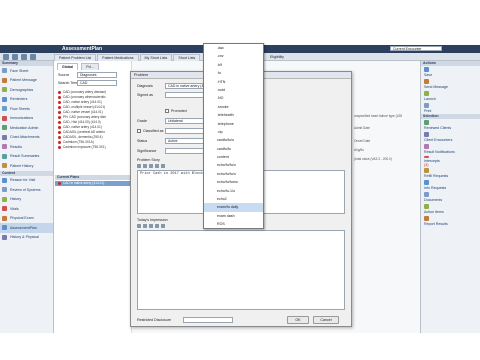 The width and height of the screenshot is (480, 360). What do you see at coordinates (26, 100) in the screenshot?
I see `nav-item: Reminders` at bounding box center [26, 100].